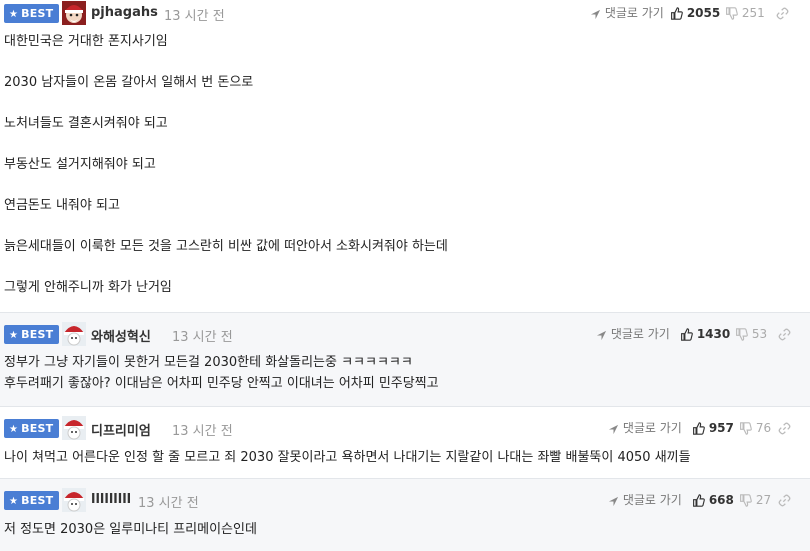 The width and height of the screenshot is (810, 551). Describe the element at coordinates (753, 13) in the screenshot. I see `downvote-count: 251` at that location.